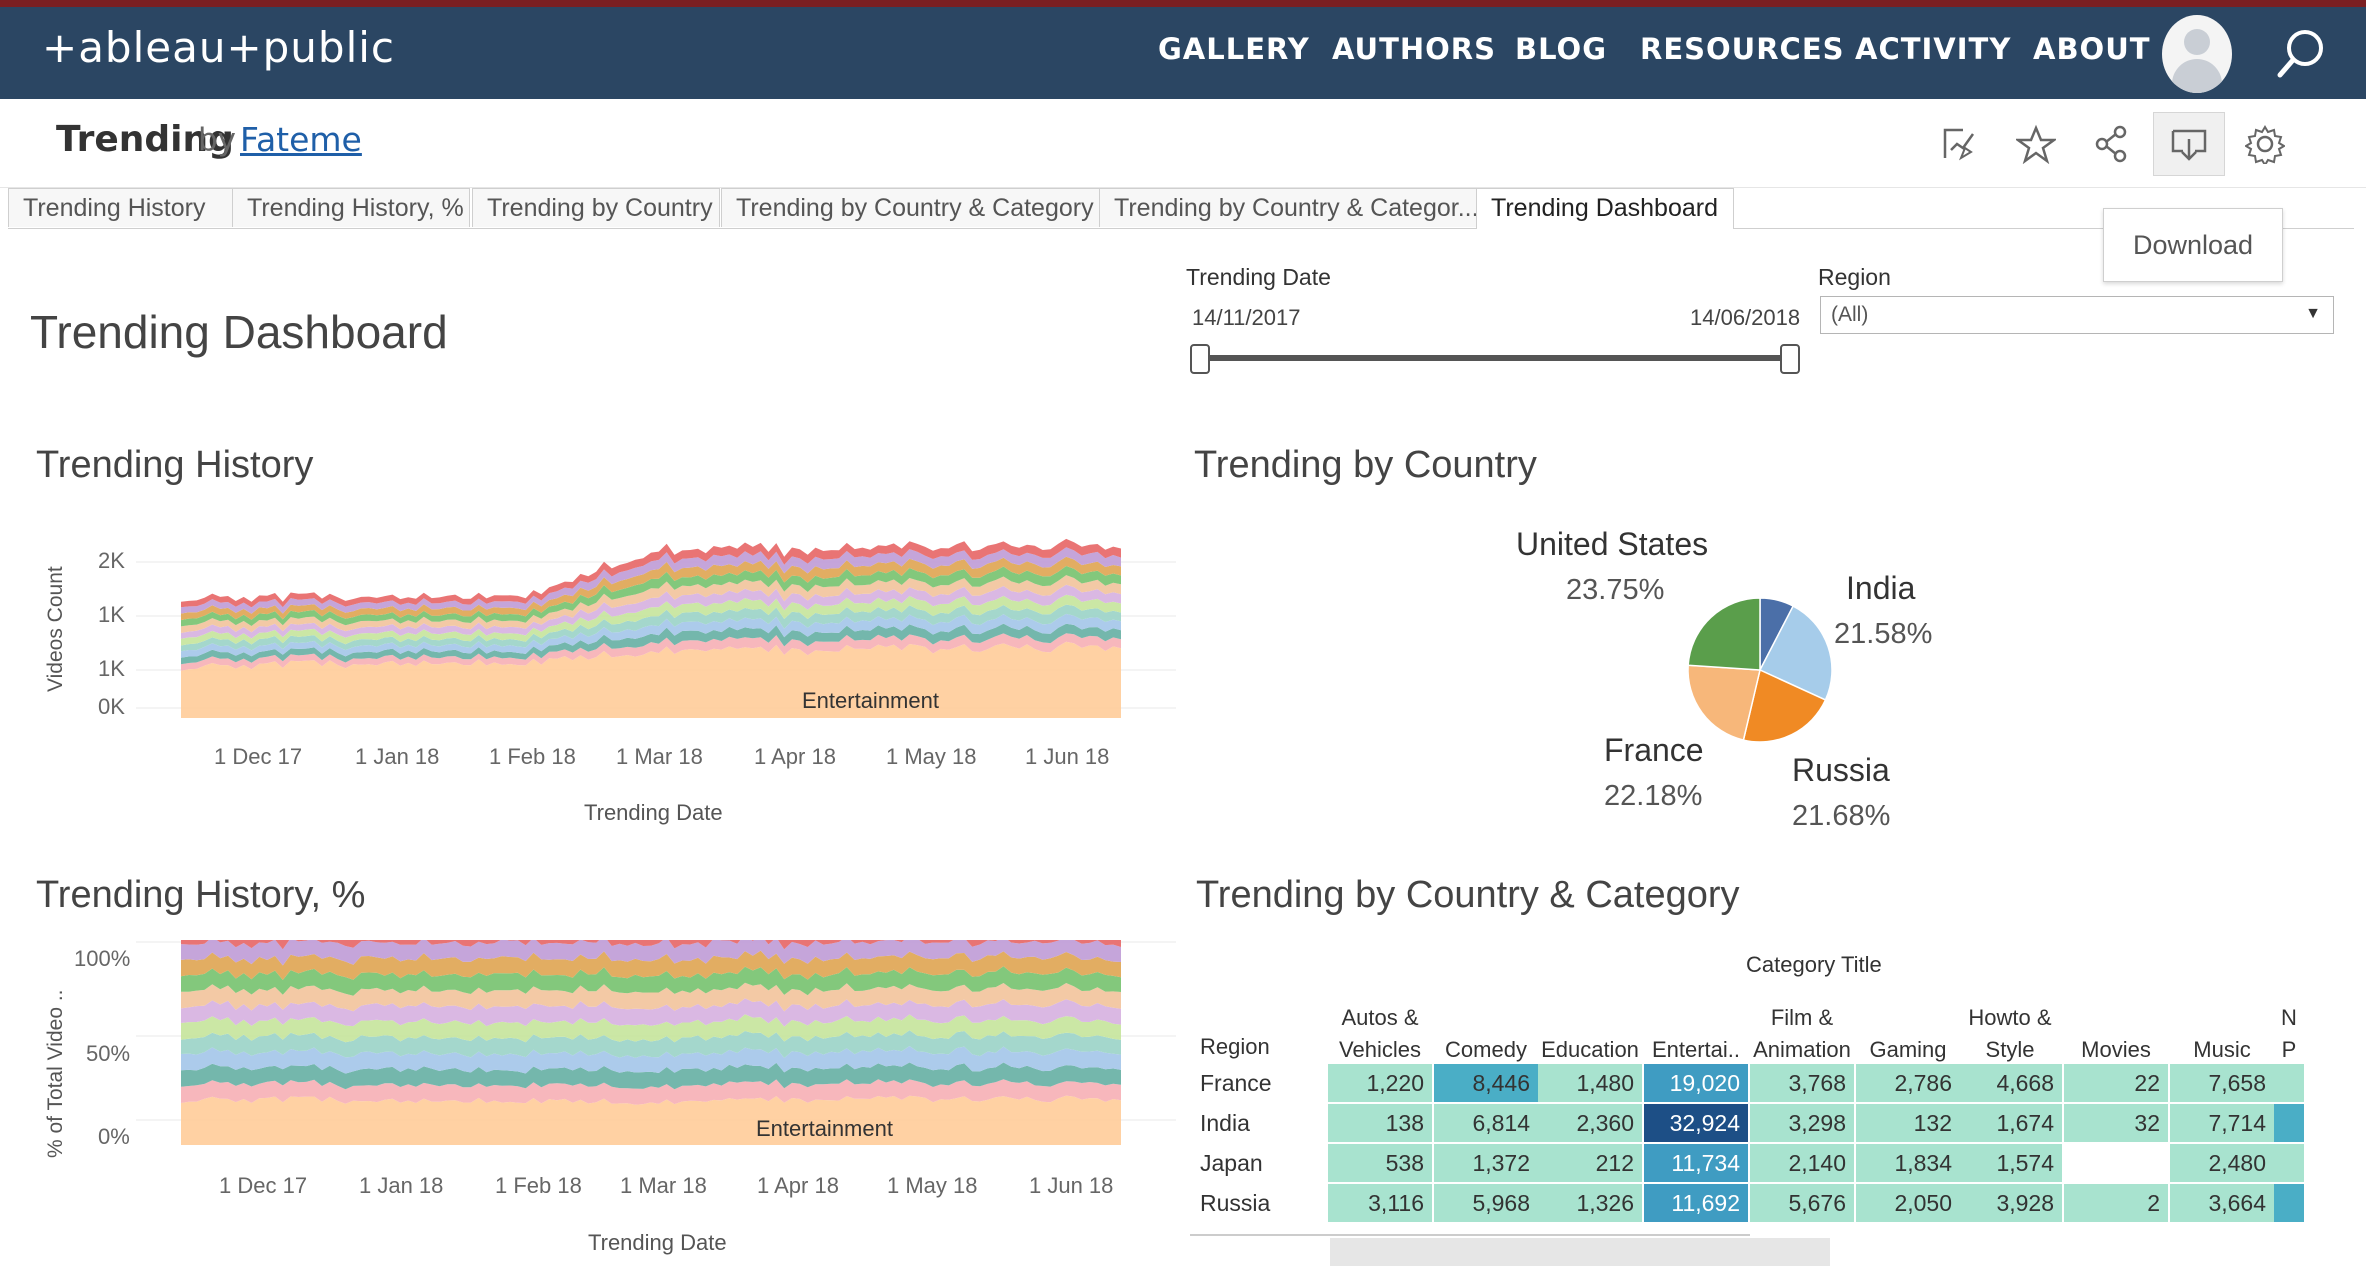  I want to click on tab-trending-by-country: Trending by Country, so click(596, 207).